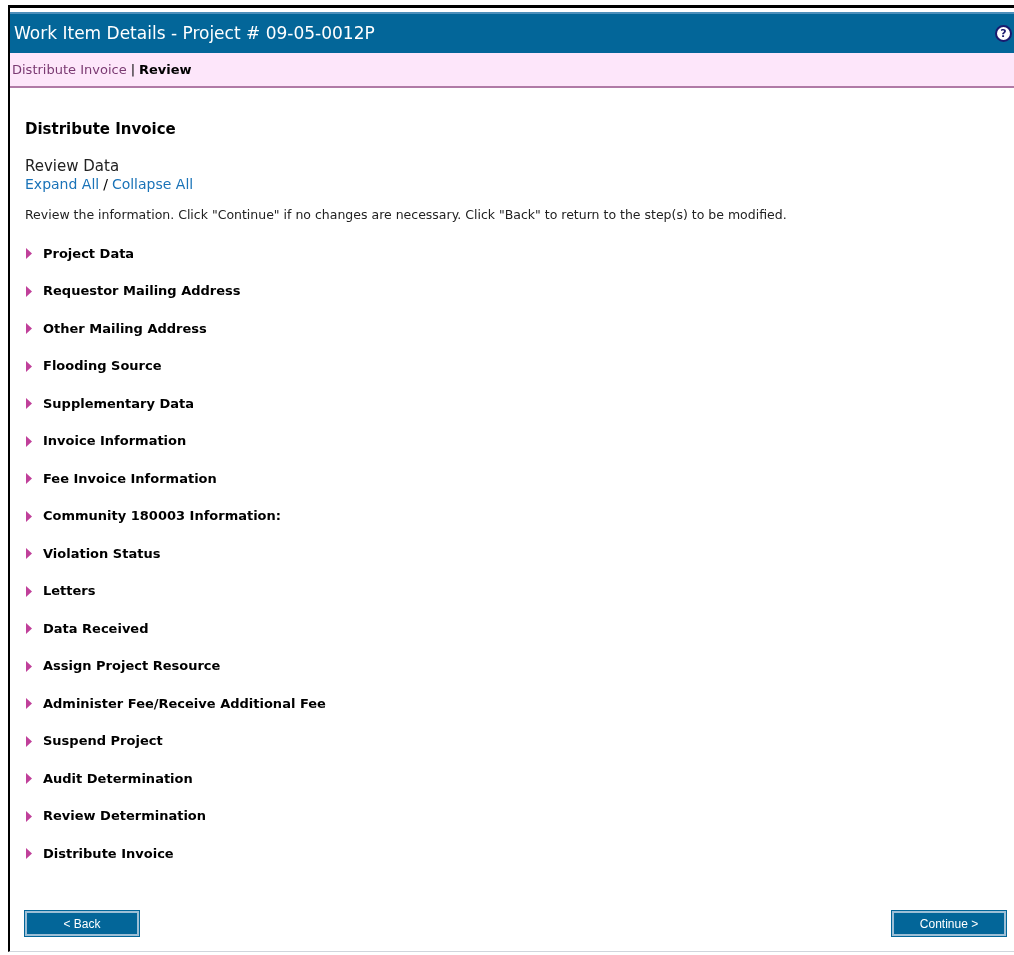 The width and height of the screenshot is (1014, 955). What do you see at coordinates (130, 478) in the screenshot?
I see `section-toggle: Fee Invoice Information` at bounding box center [130, 478].